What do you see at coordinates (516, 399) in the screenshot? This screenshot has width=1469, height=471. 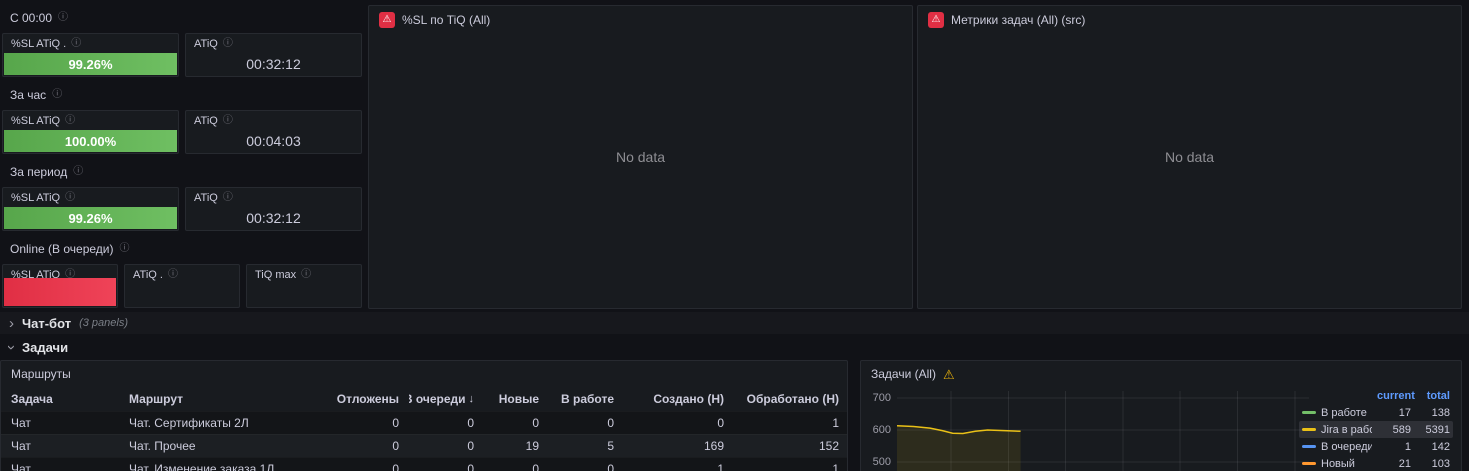 I see `column-header: Новые` at bounding box center [516, 399].